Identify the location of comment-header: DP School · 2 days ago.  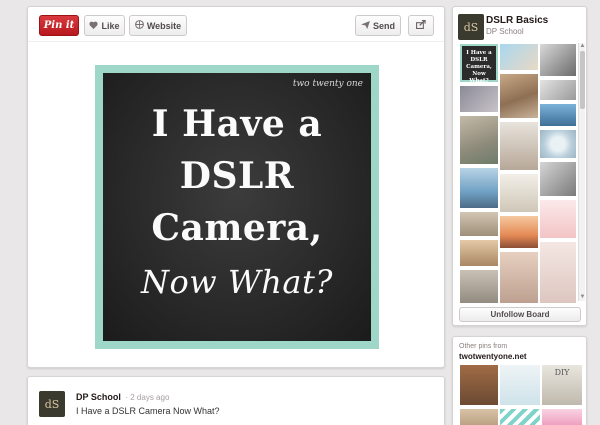
(122, 397).